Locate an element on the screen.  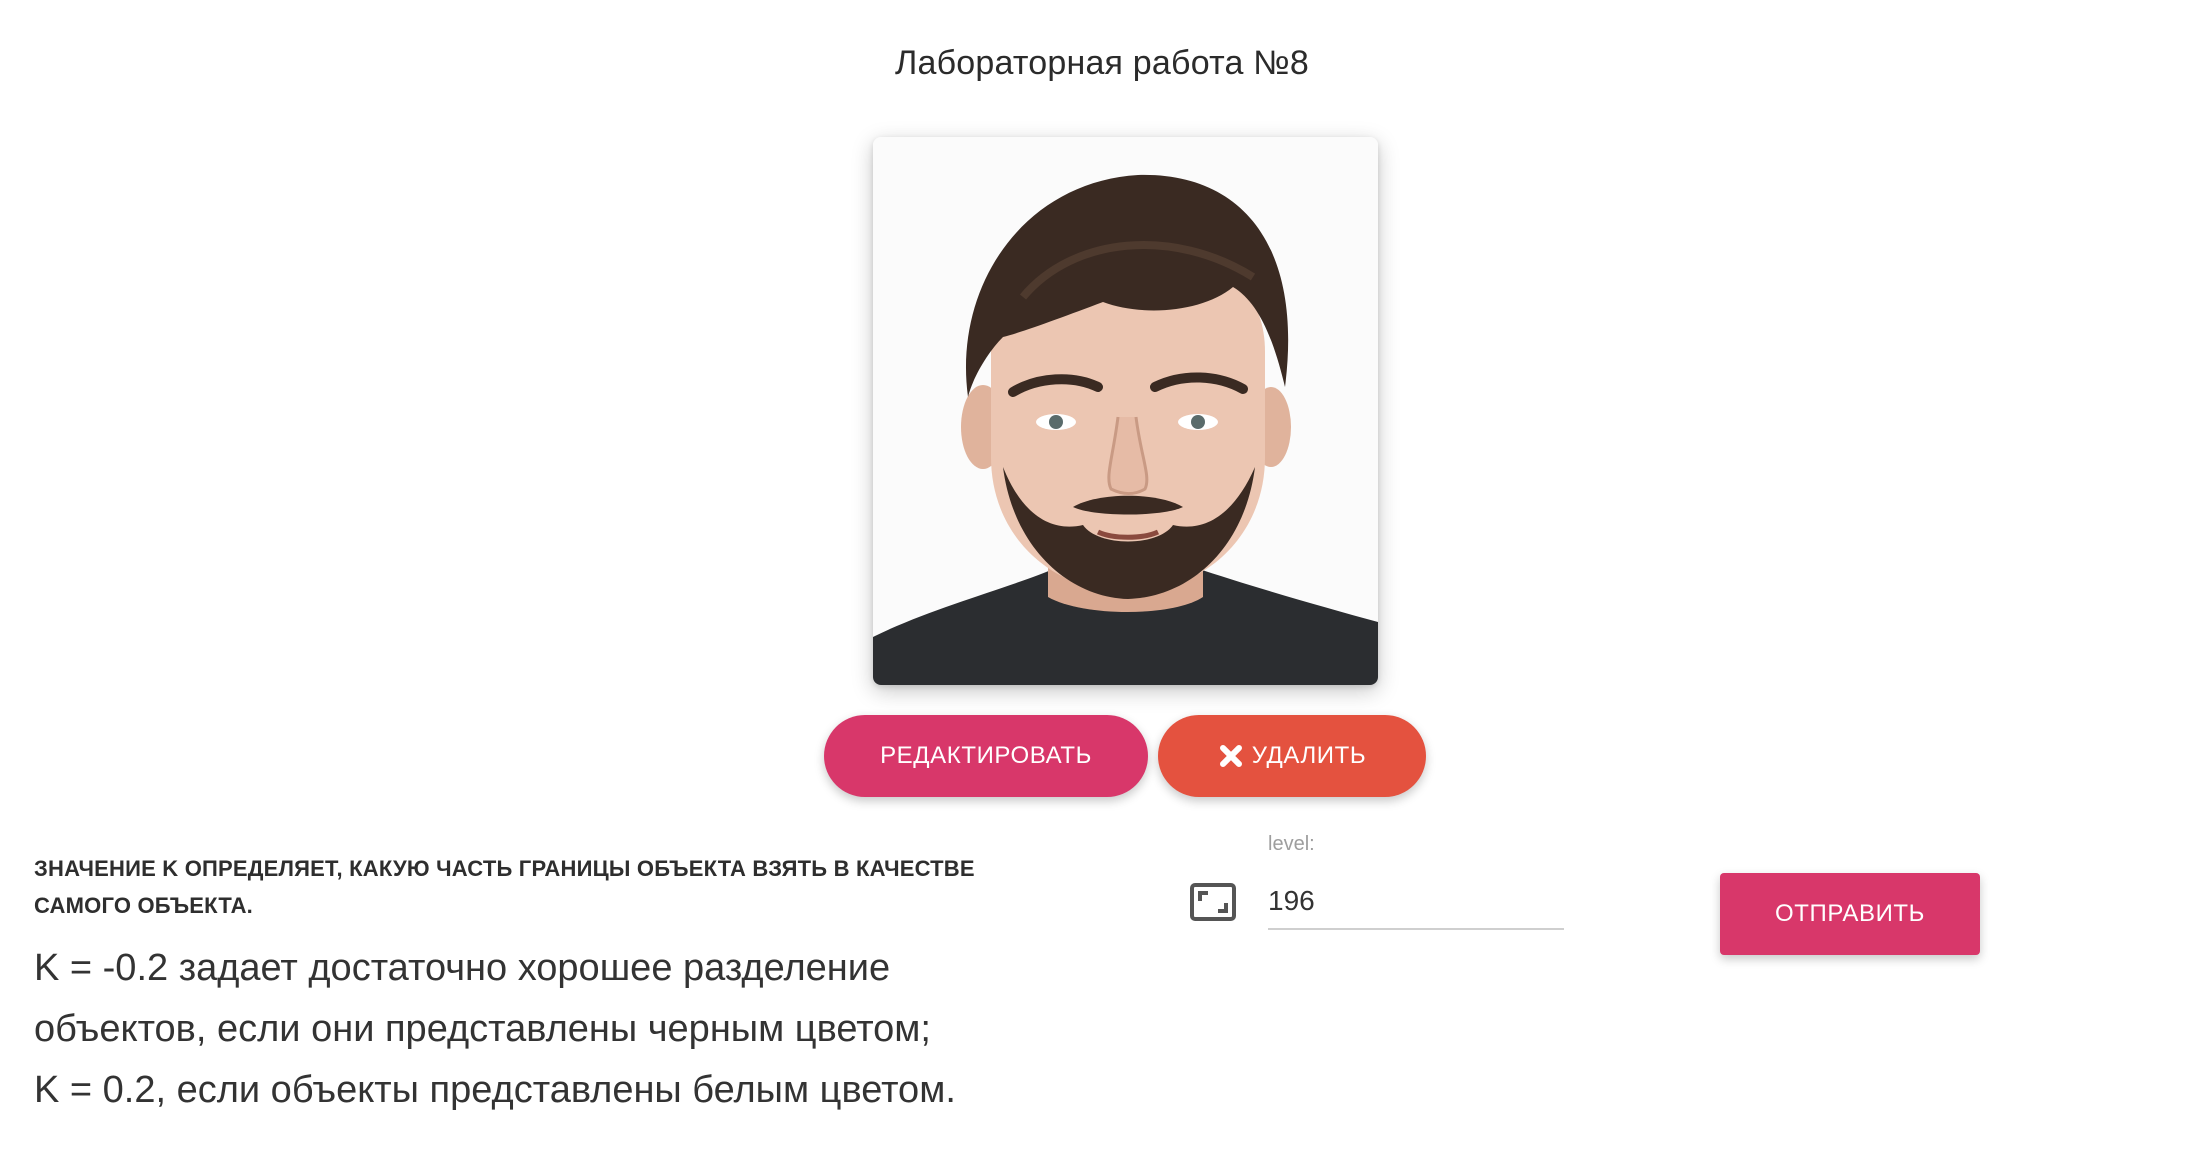
delete-button: УДАЛИТЬ is located at coordinates (1292, 756).